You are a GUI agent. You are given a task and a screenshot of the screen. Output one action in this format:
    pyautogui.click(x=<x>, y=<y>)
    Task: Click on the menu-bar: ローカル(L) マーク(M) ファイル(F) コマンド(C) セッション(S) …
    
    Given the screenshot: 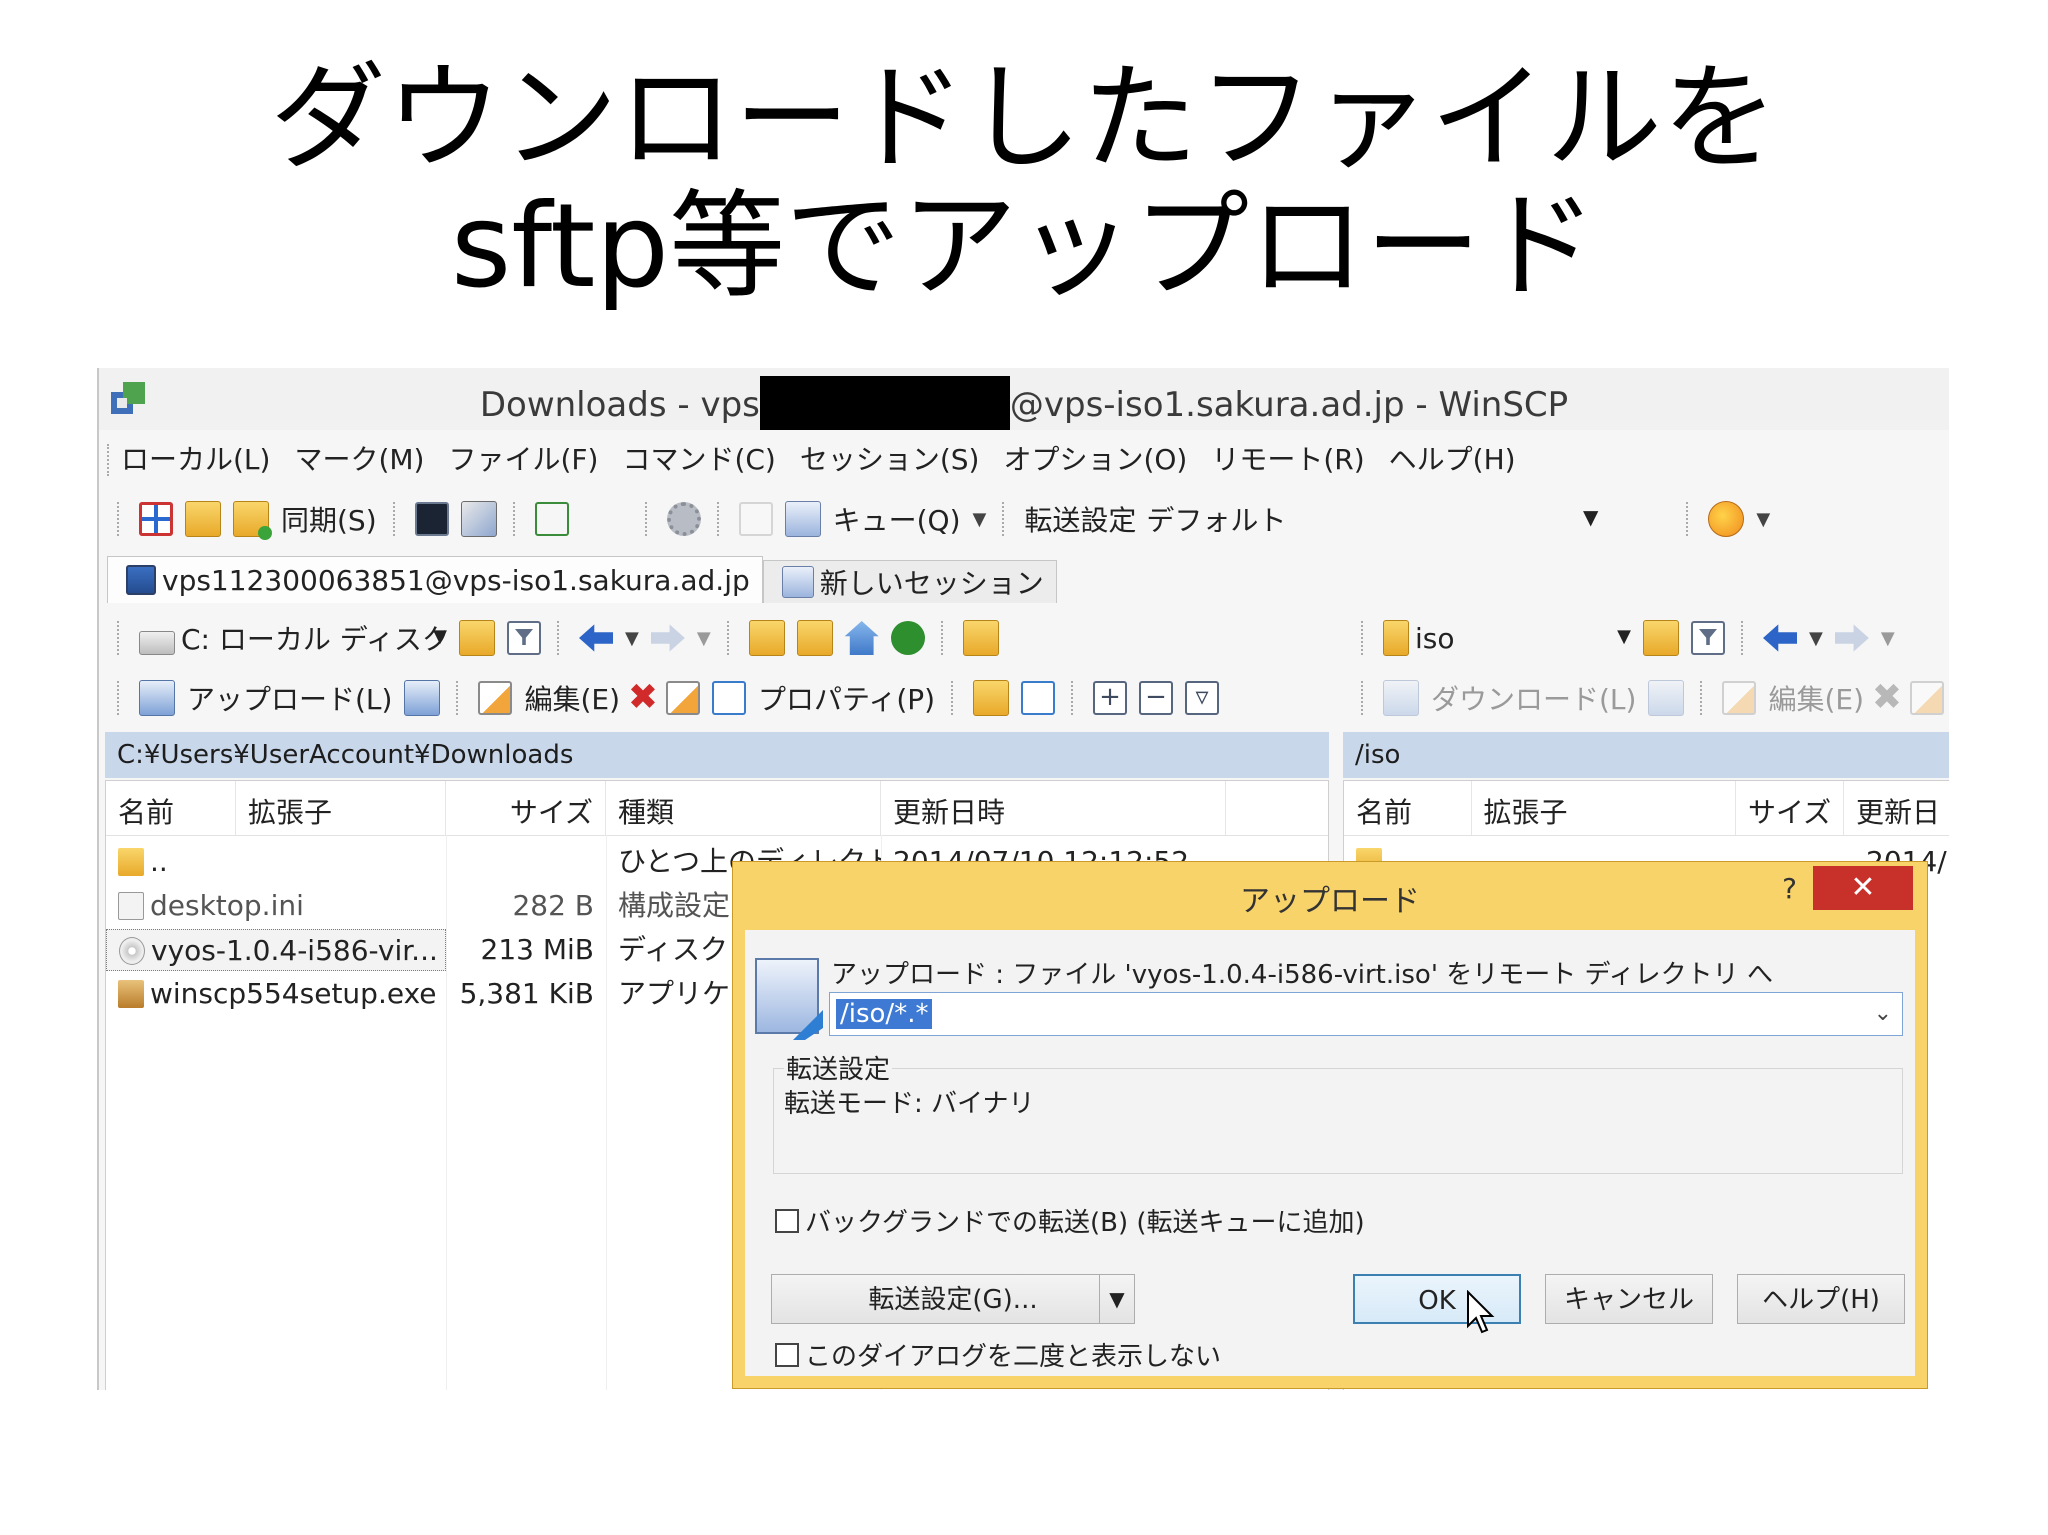 What is the action you would take?
    pyautogui.click(x=823, y=460)
    